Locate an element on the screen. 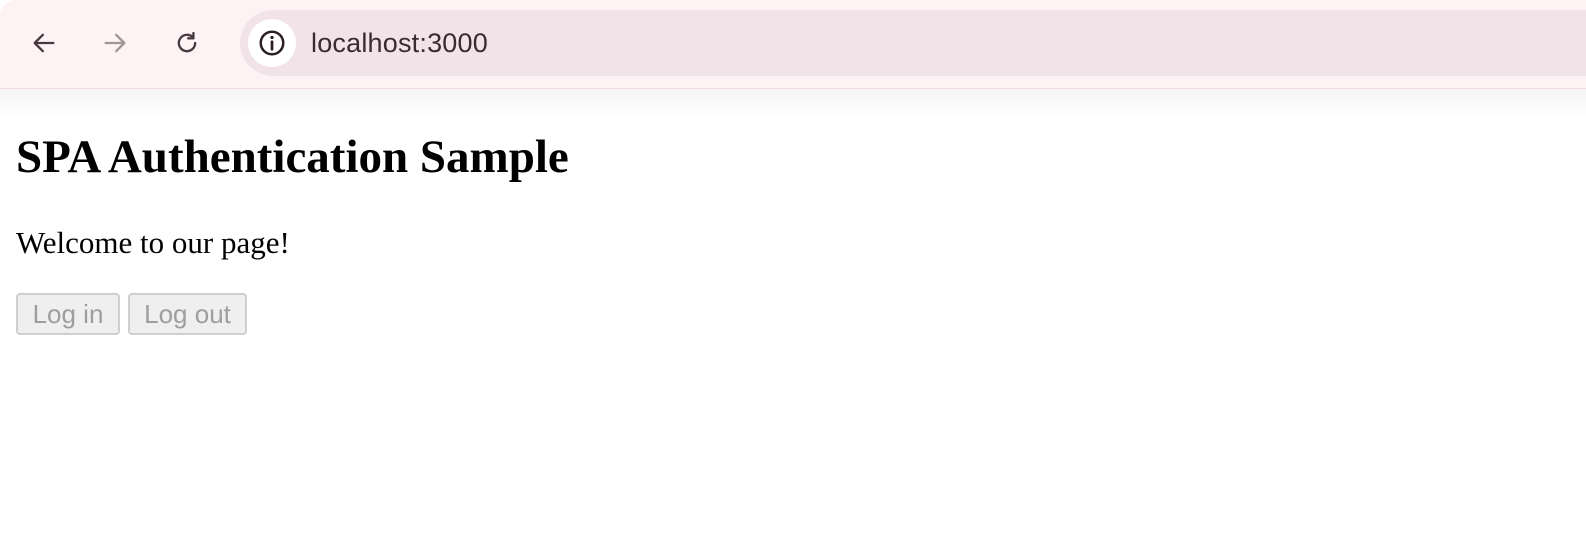 The image size is (1586, 536). forward-button is located at coordinates (115, 43).